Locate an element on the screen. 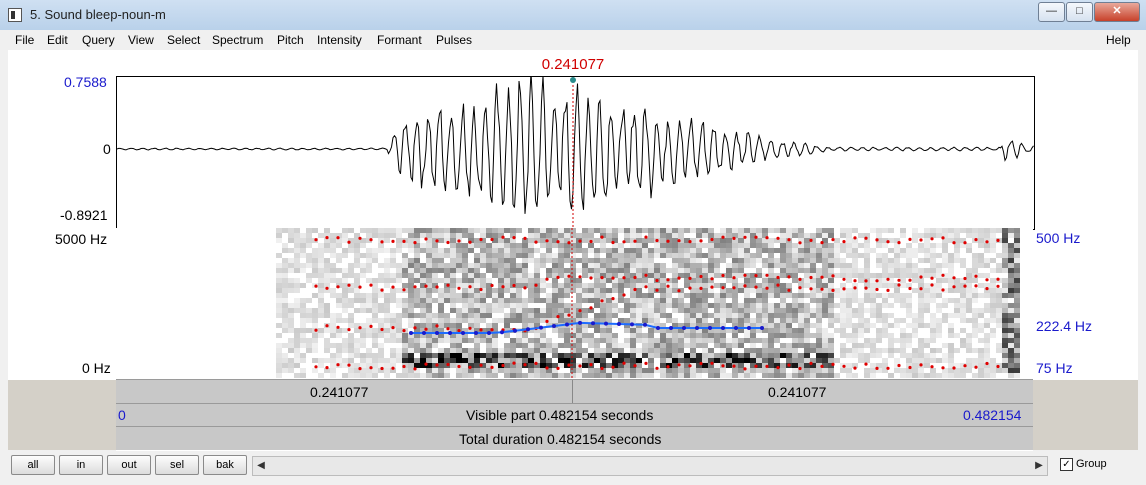 The image size is (1146, 485). window-icon is located at coordinates (15, 15).